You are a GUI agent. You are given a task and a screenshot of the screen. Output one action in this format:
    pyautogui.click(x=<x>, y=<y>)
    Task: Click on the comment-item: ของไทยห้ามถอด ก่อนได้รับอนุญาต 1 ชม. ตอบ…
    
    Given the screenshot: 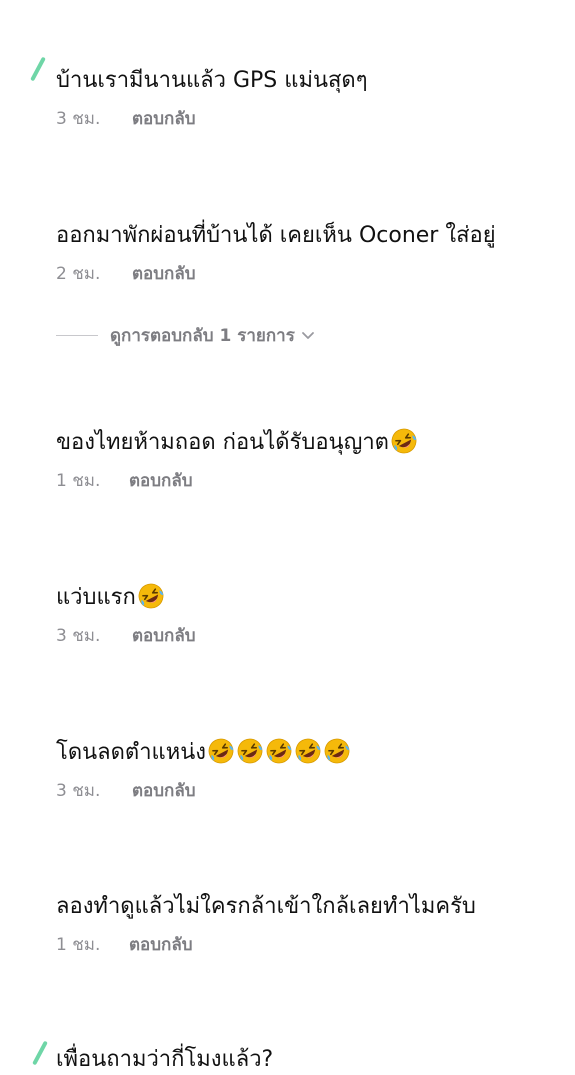 What is the action you would take?
    pyautogui.click(x=315, y=459)
    